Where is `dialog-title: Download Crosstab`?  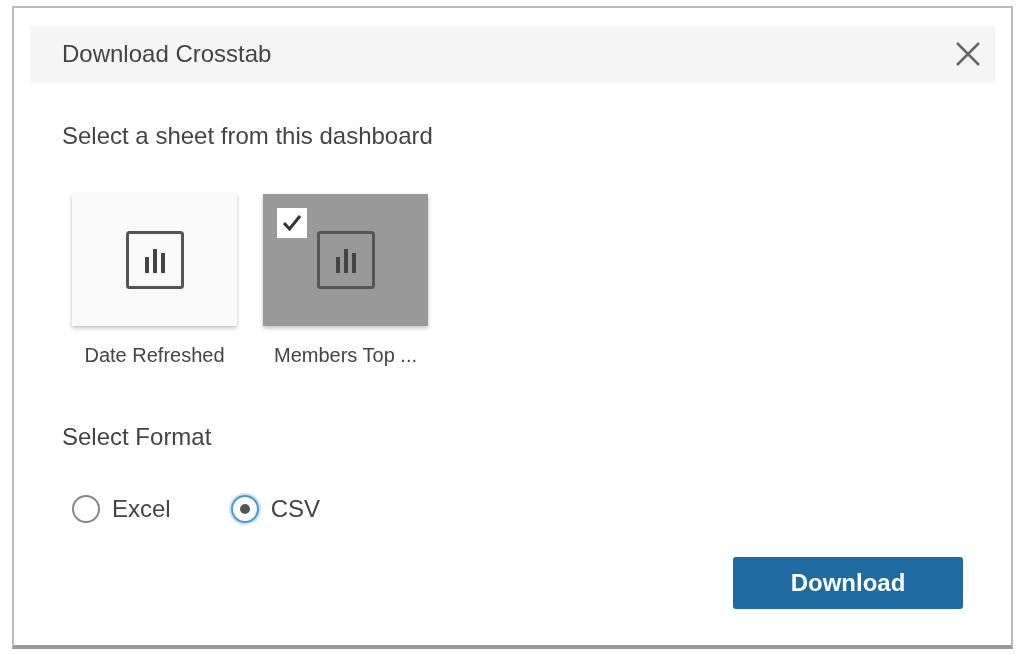 dialog-title: Download Crosstab is located at coordinates (167, 54).